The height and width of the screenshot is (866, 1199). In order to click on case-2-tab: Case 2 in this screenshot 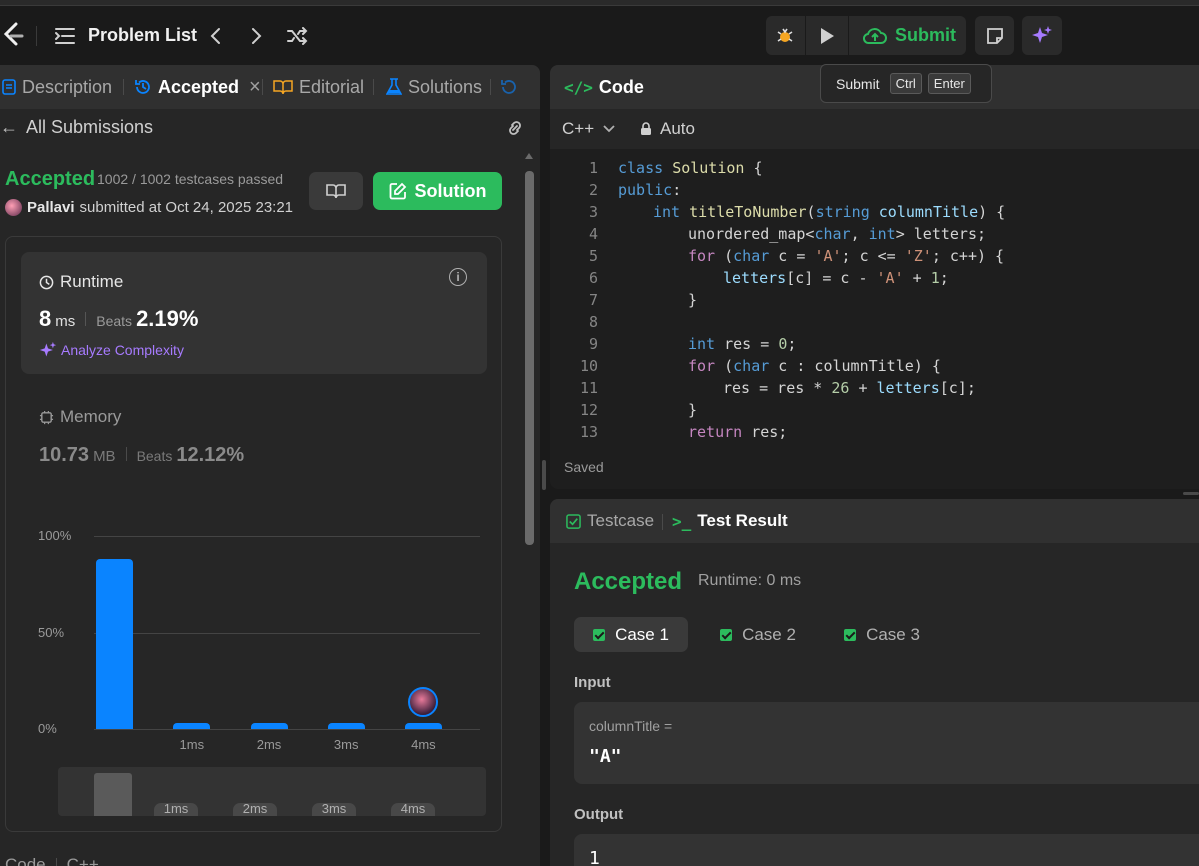, I will do `click(758, 634)`.